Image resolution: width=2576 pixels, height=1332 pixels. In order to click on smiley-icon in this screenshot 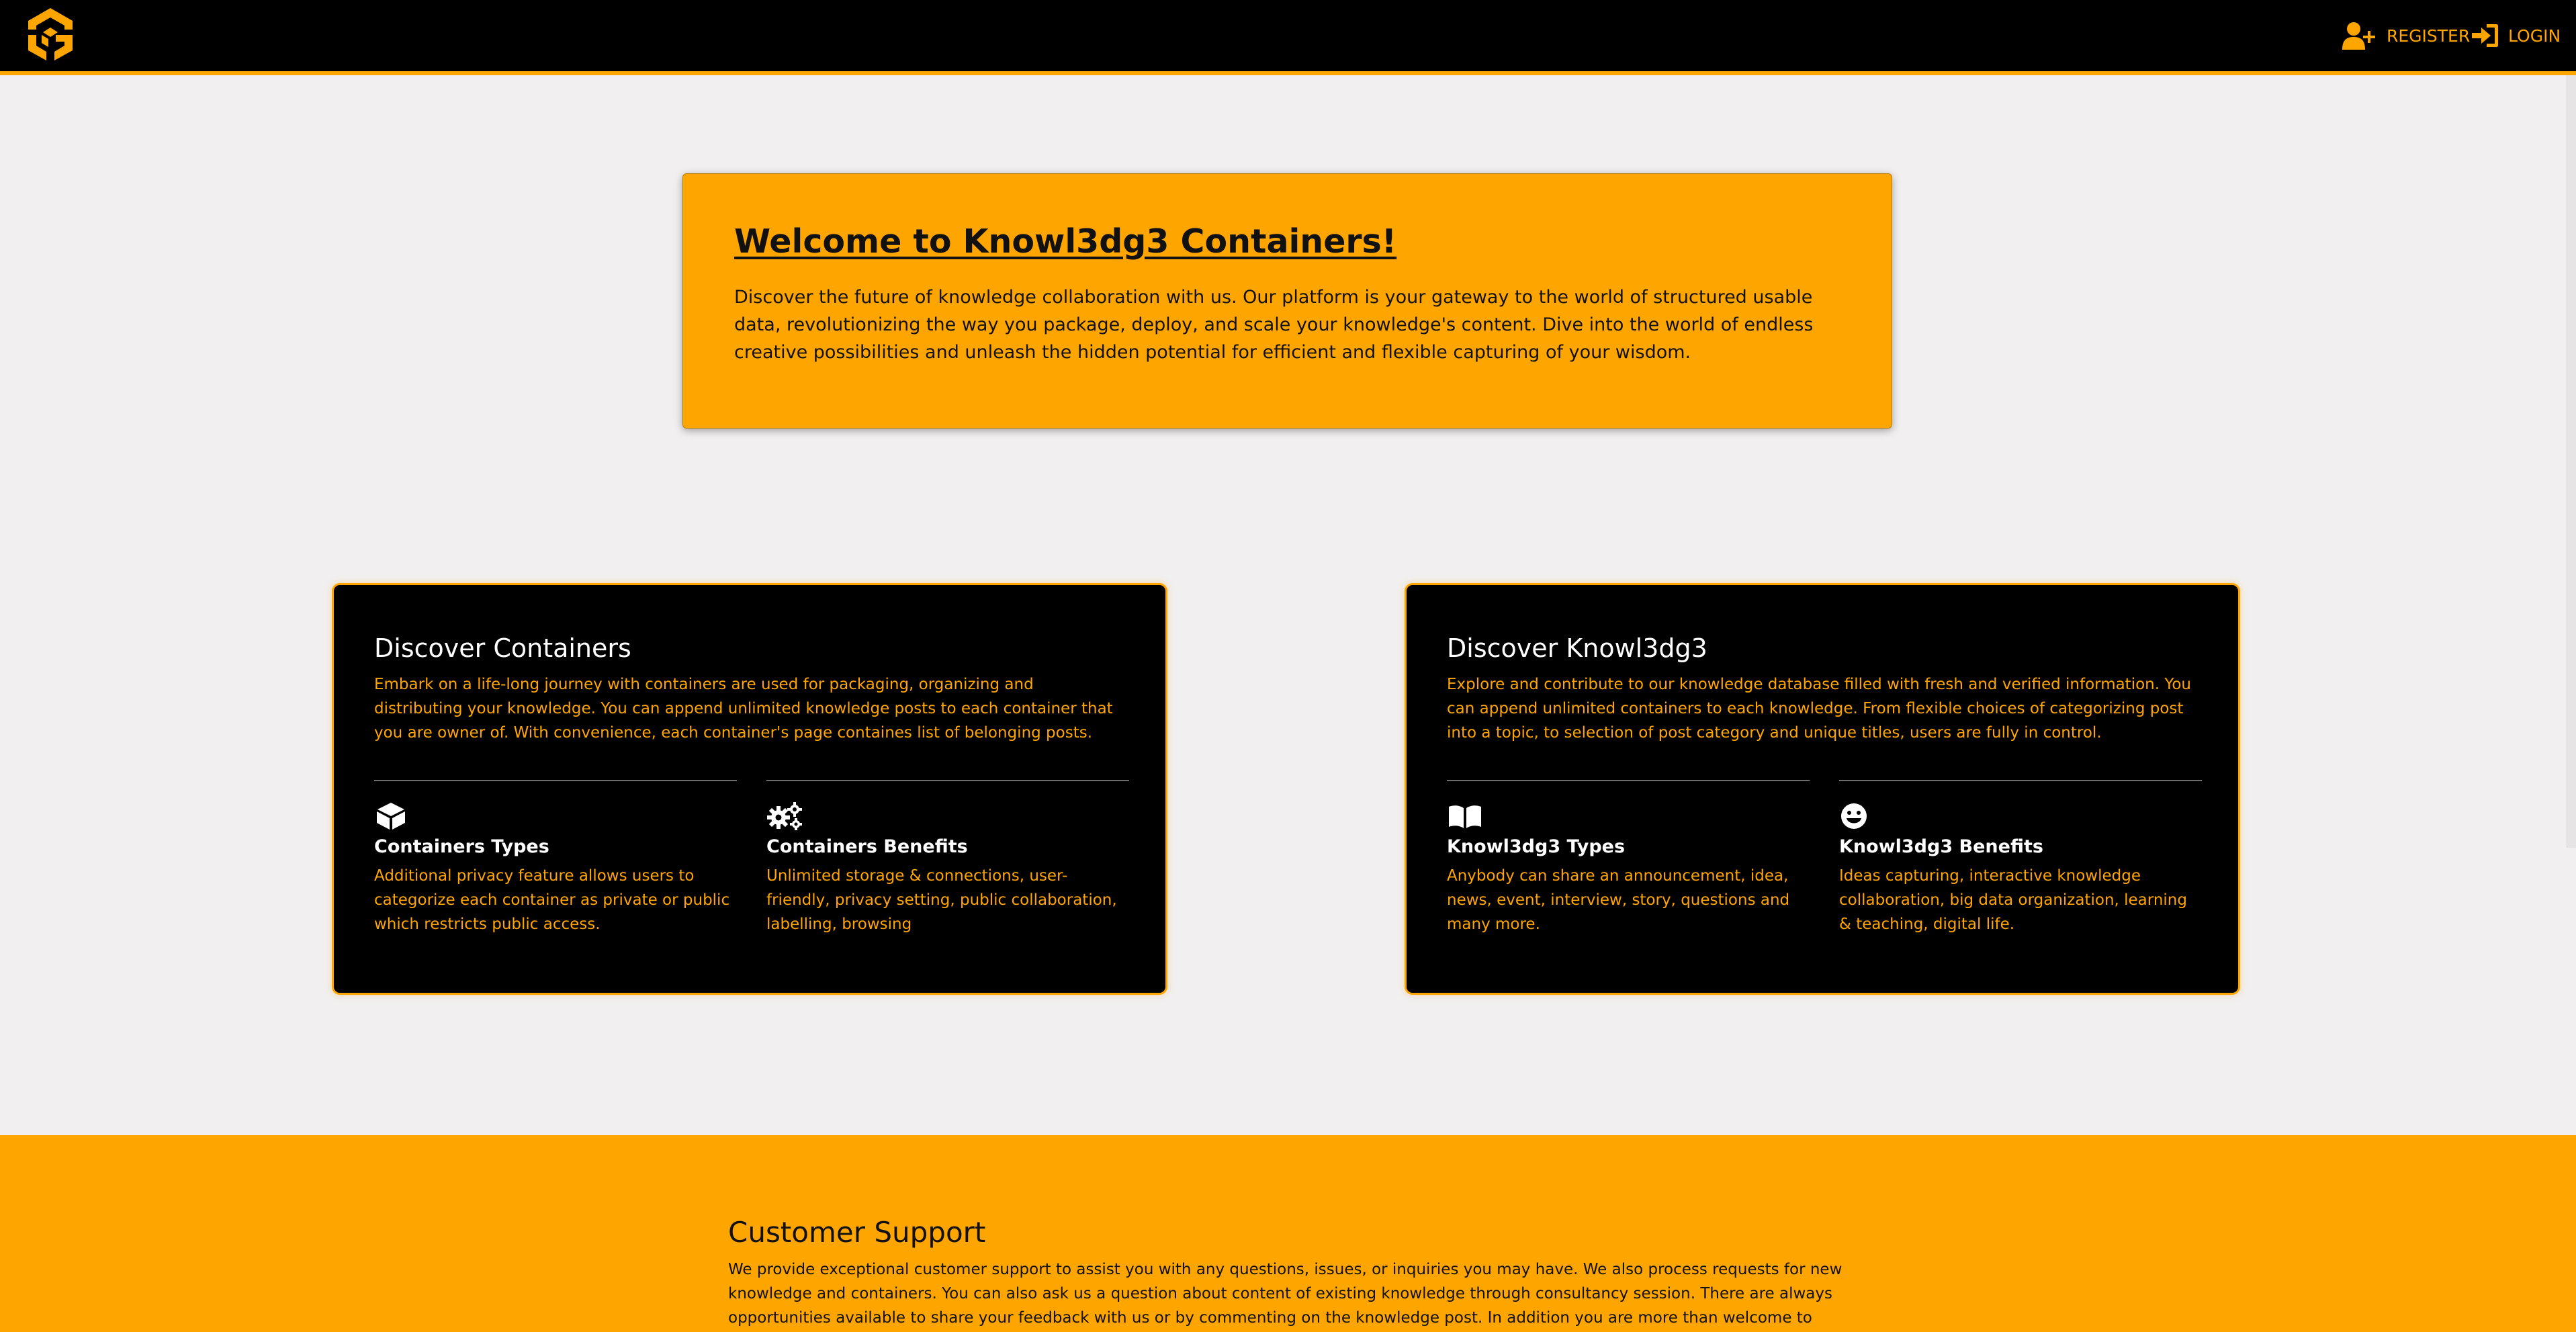, I will do `click(1854, 816)`.